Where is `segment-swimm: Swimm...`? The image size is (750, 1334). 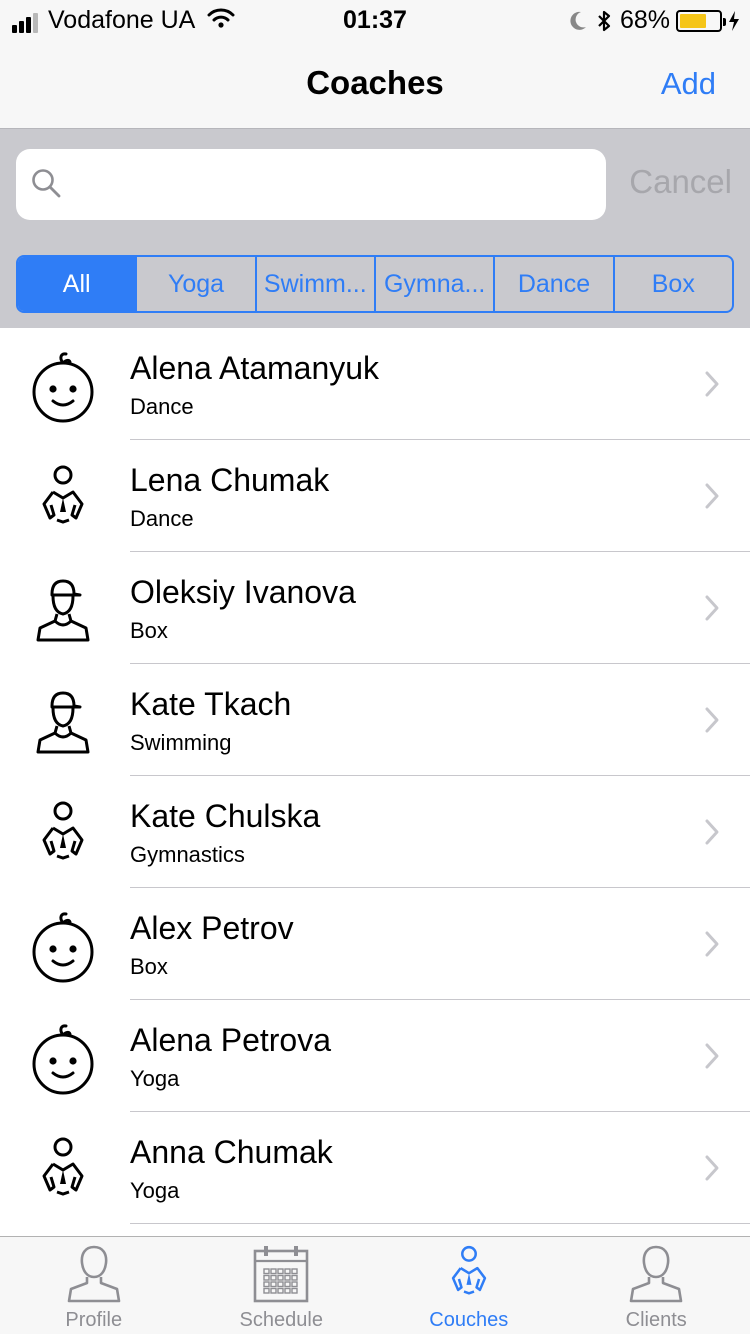 segment-swimm: Swimm... is located at coordinates (314, 284).